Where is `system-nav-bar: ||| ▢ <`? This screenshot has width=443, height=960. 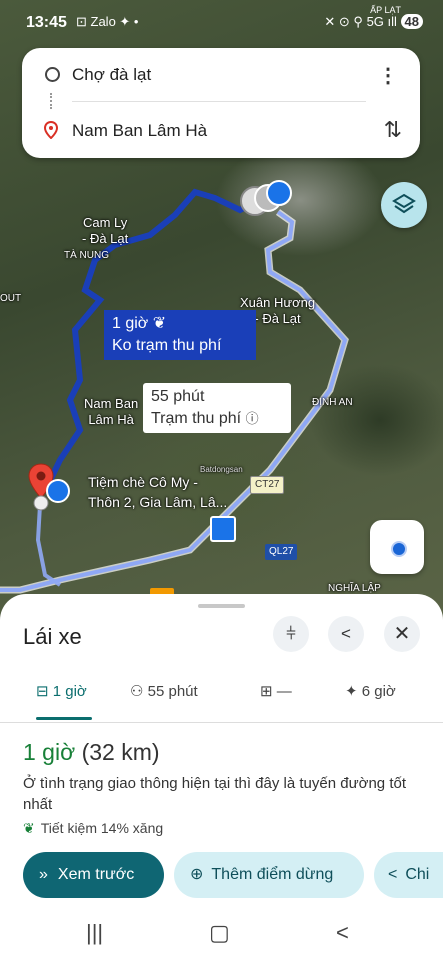
system-nav-bar: ||| ▢ < is located at coordinates (221, 936).